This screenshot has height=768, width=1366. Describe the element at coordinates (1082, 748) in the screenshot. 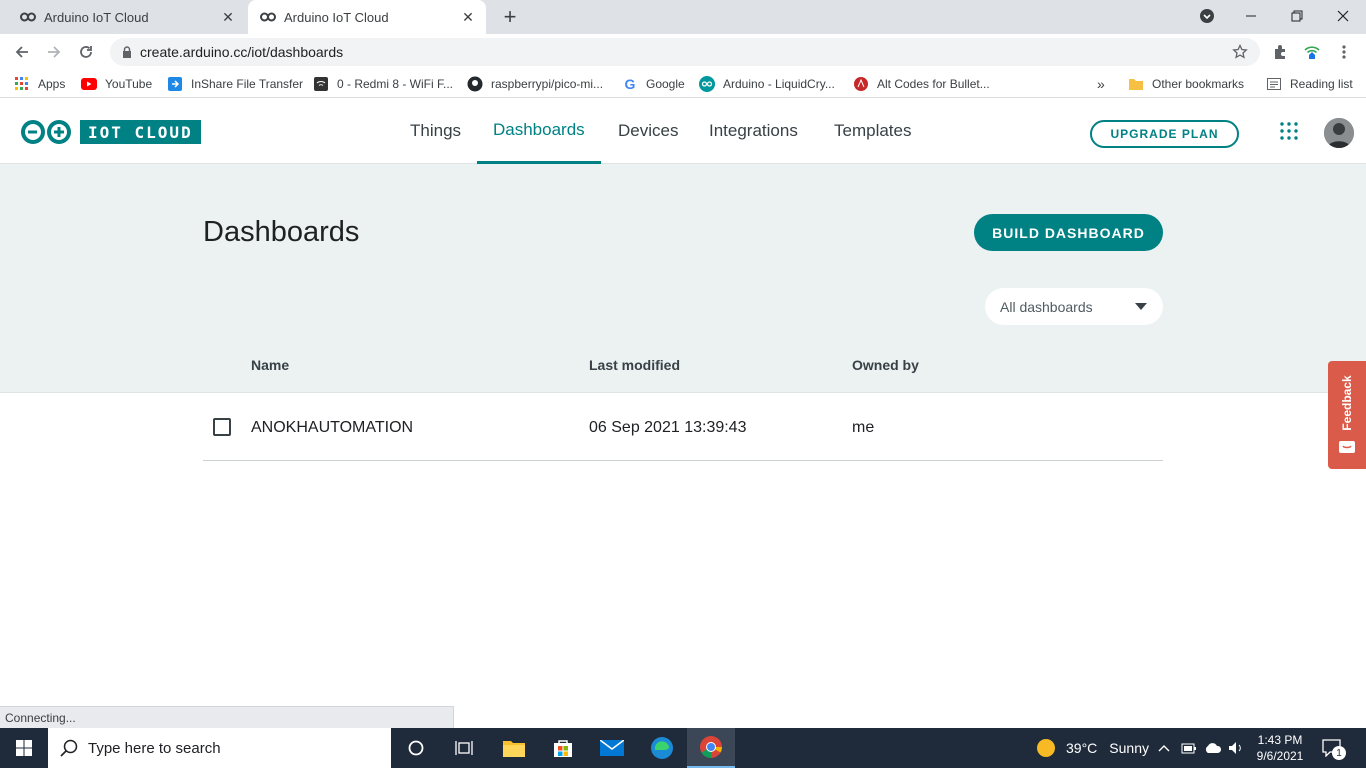

I see `weather-temp: 39°C` at that location.